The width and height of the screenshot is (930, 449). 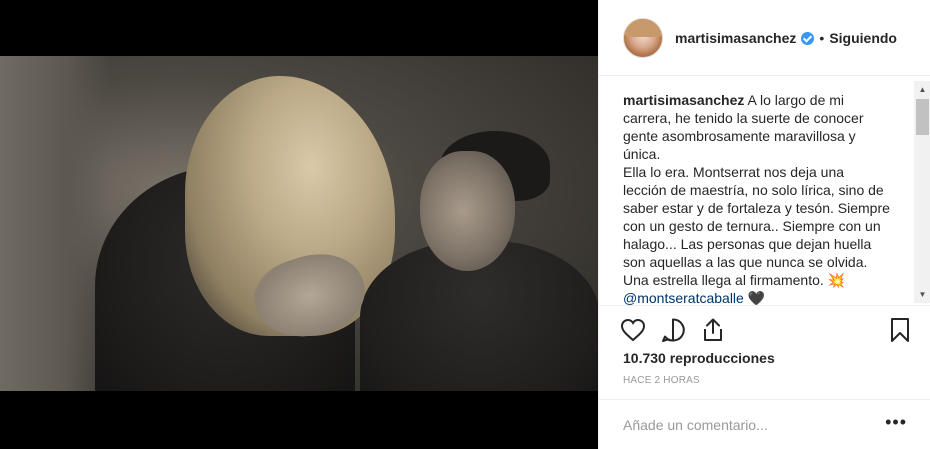 What do you see at coordinates (735, 38) in the screenshot?
I see `header-username: martisimasanchez` at bounding box center [735, 38].